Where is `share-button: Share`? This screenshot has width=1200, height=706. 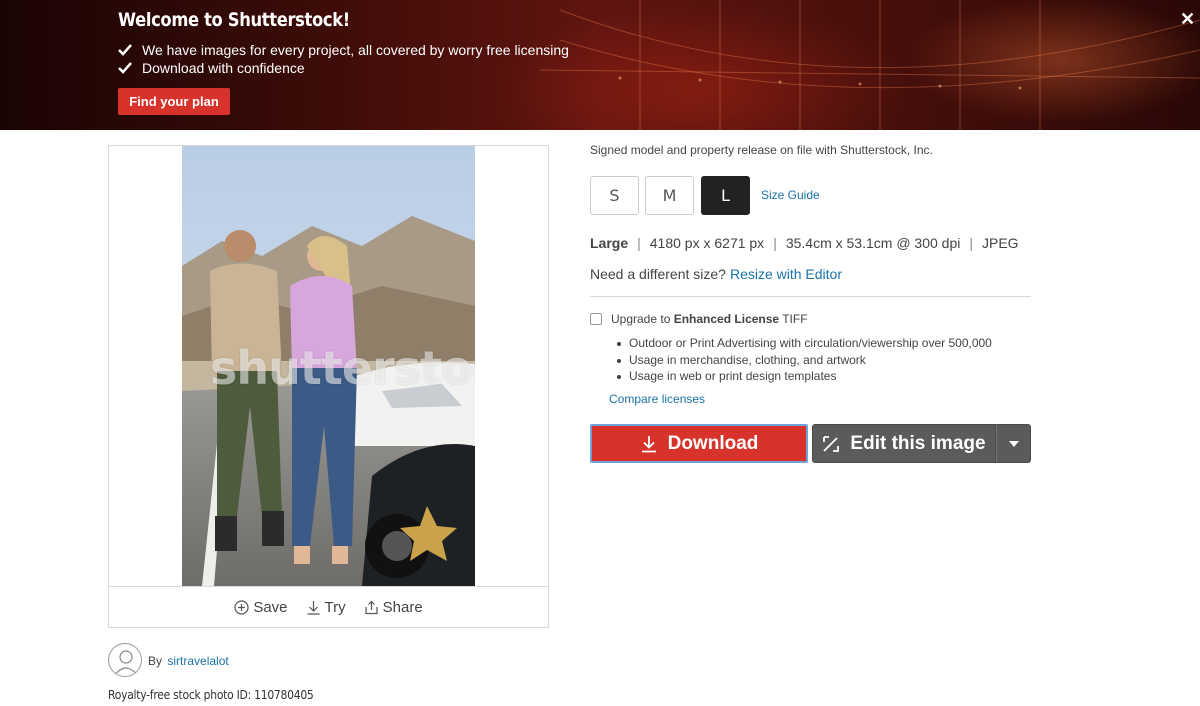 share-button: Share is located at coordinates (393, 607).